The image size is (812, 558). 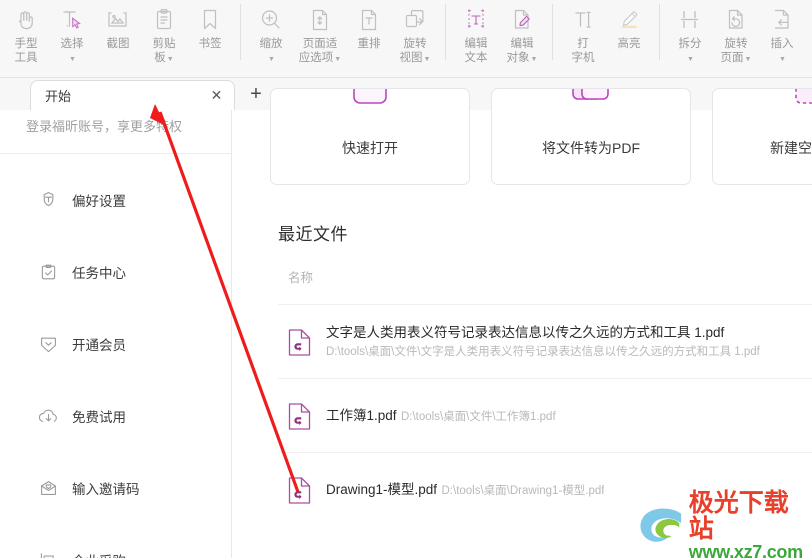 I want to click on clipboard-button: 剪贴 板▼, so click(x=164, y=34).